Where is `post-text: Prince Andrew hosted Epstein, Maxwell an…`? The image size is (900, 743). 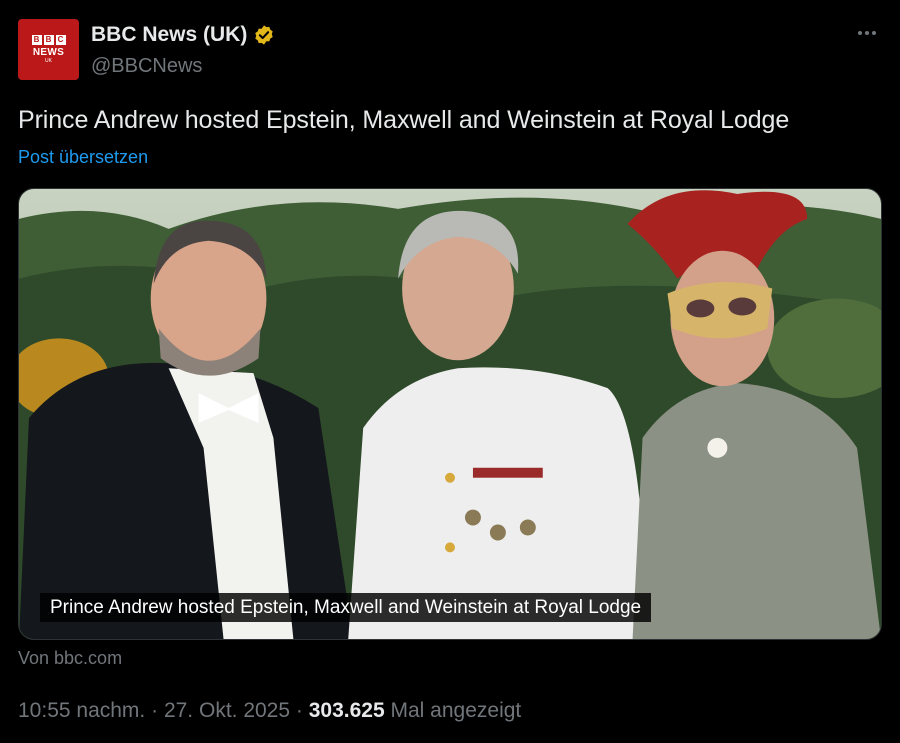
post-text: Prince Andrew hosted Epstein, Maxwell an… is located at coordinates (404, 120).